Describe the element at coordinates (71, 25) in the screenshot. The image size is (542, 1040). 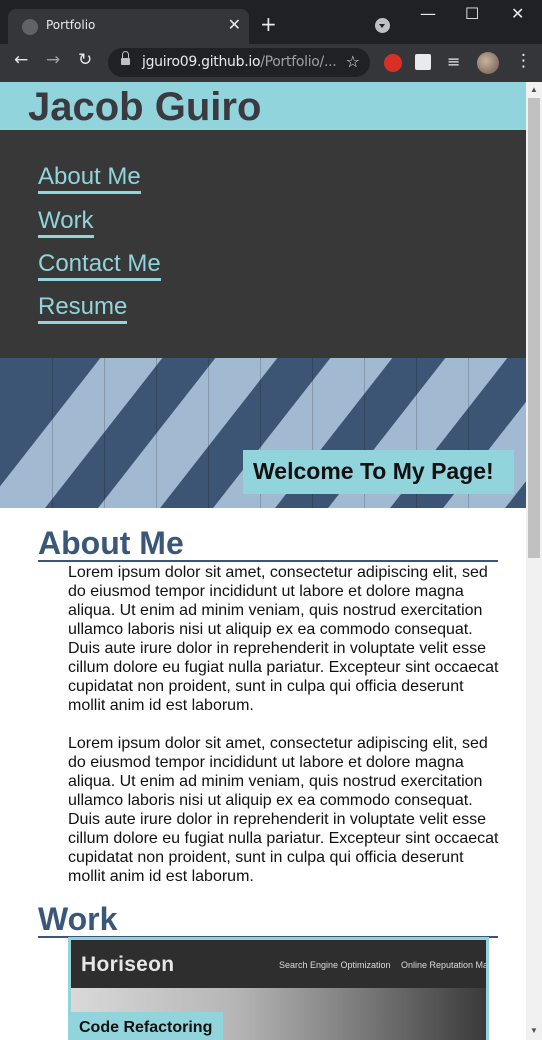
I see `tab-title: Portfolio` at that location.